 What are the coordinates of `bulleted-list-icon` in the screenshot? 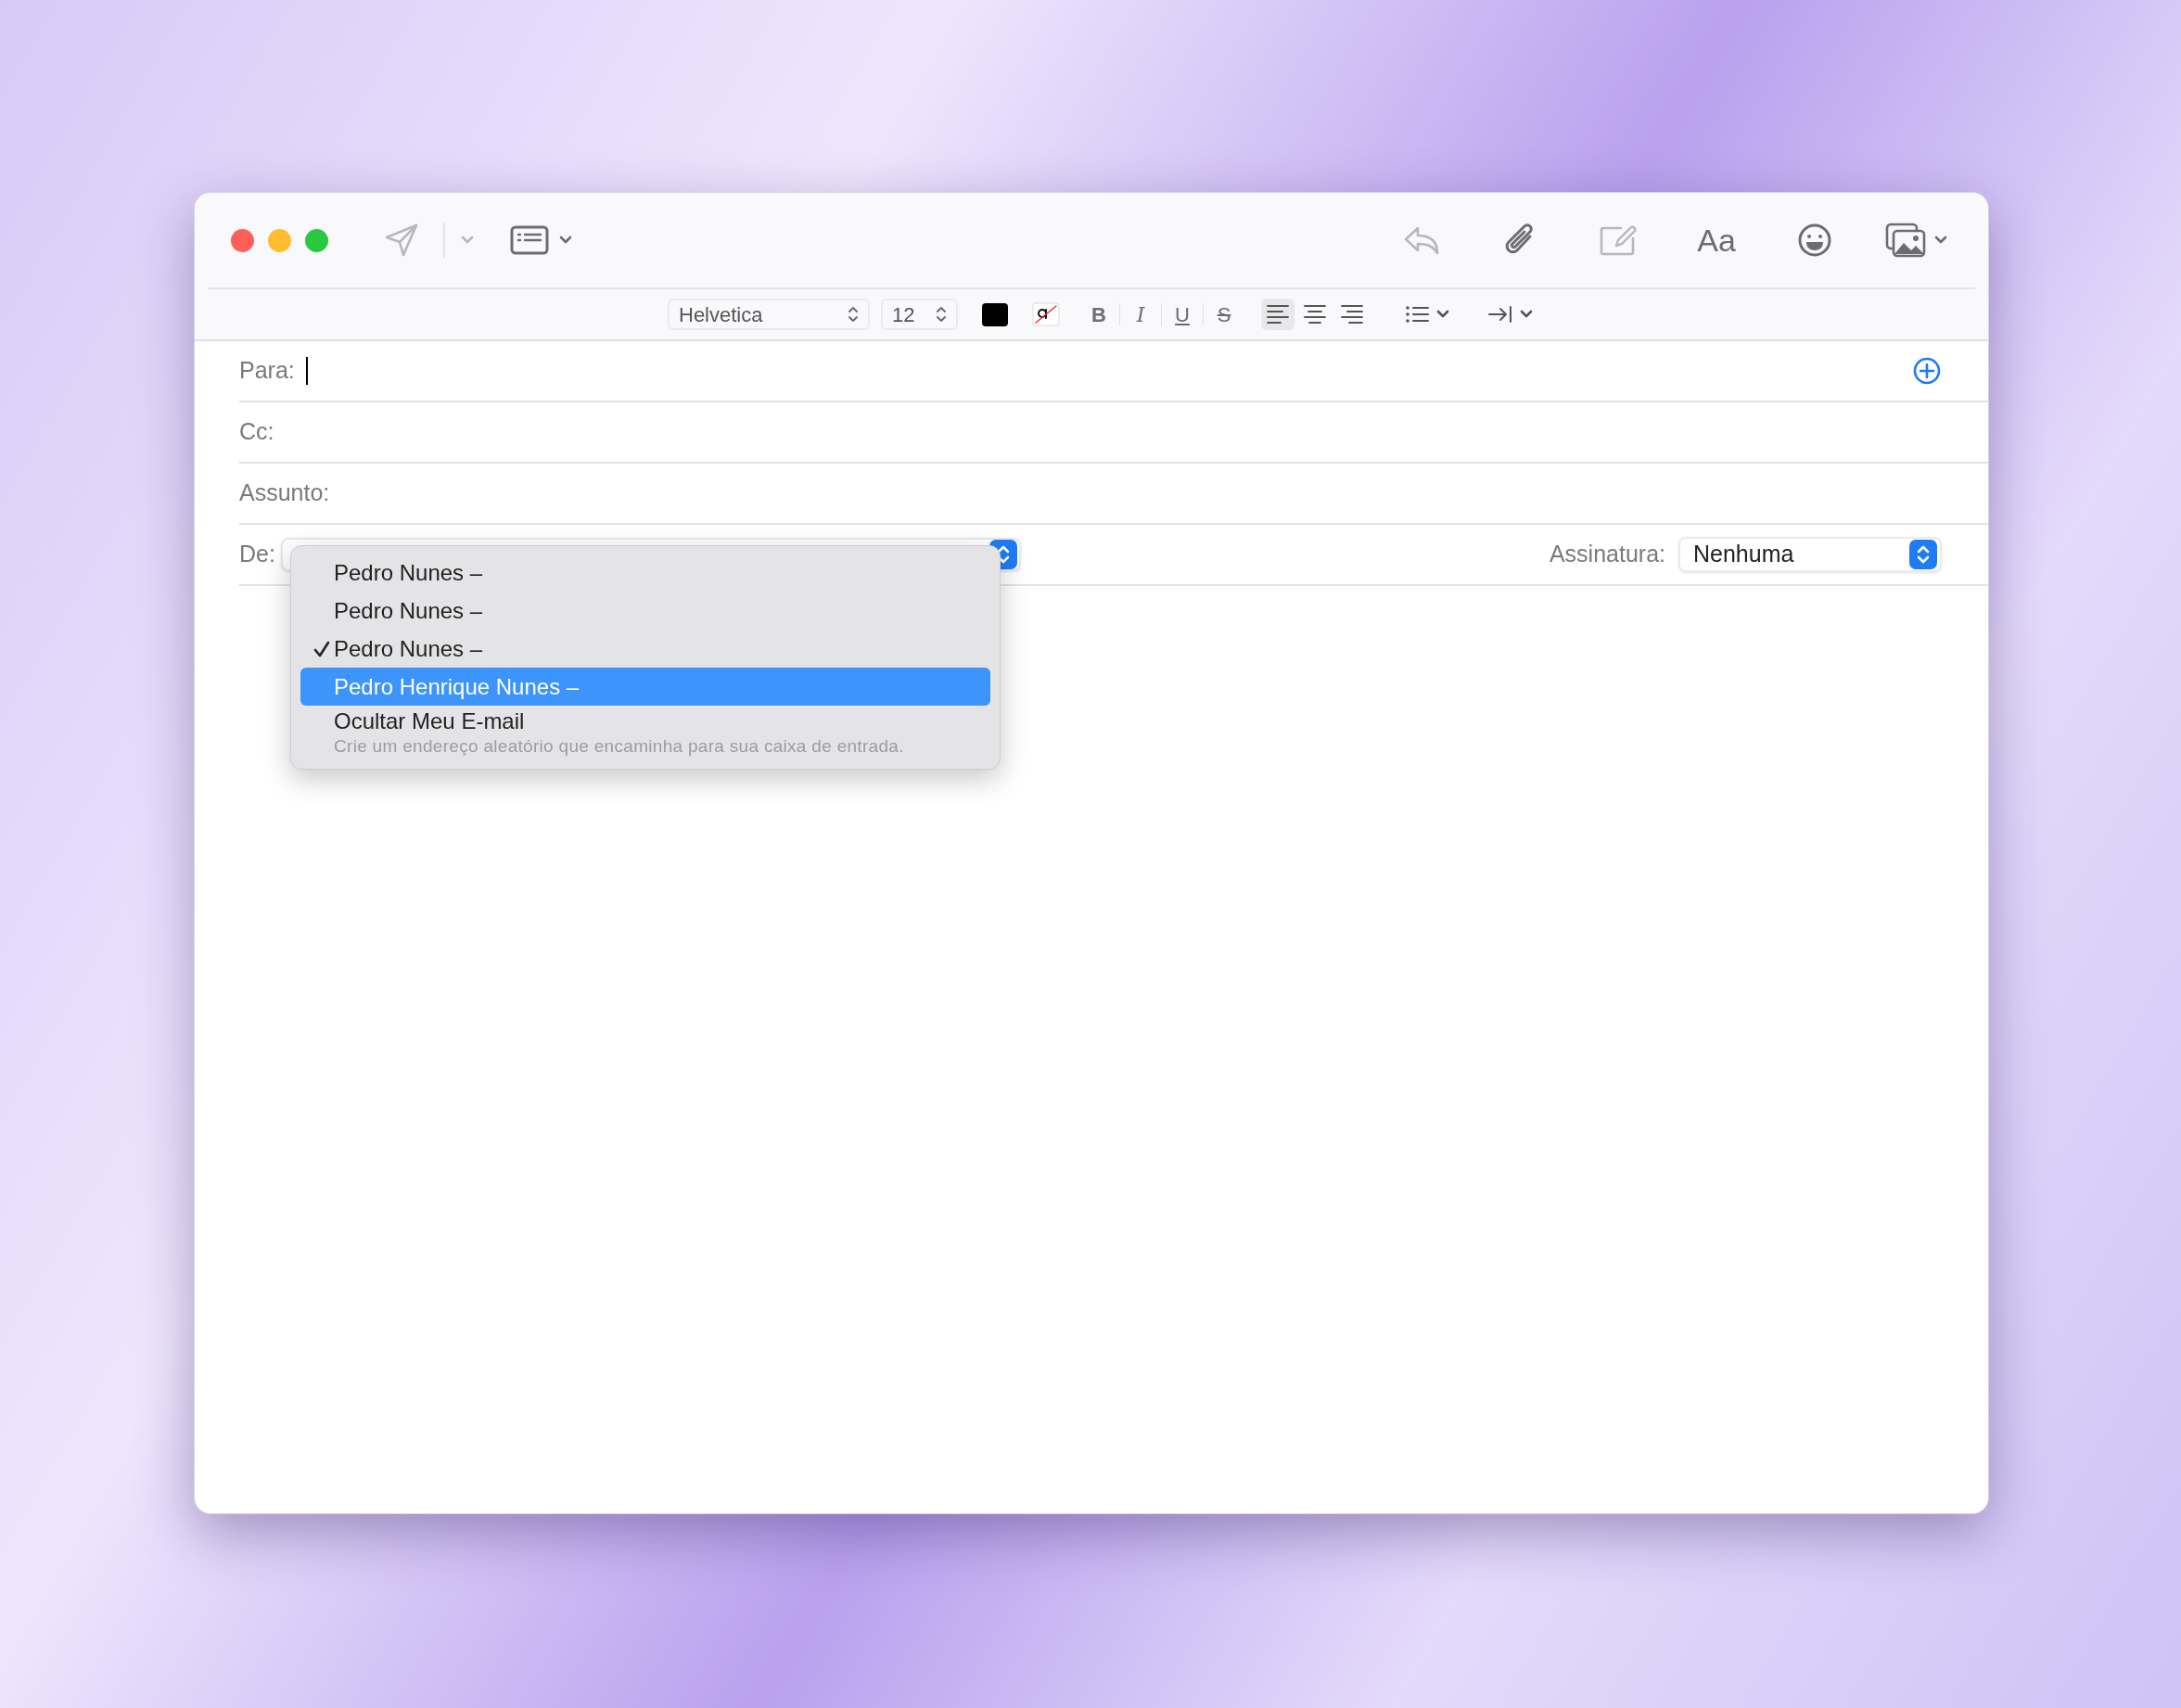 It's located at (1417, 314).